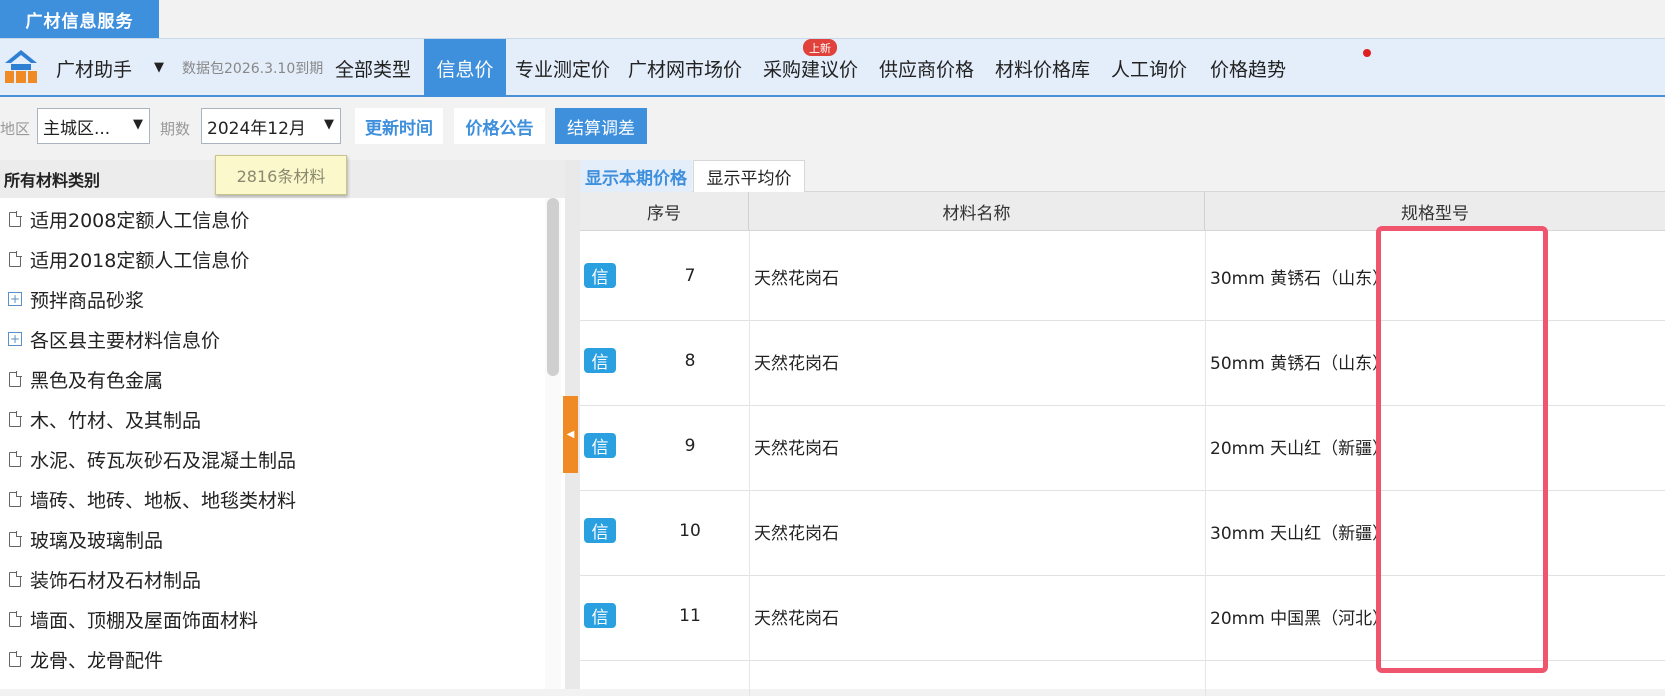  What do you see at coordinates (926, 68) in the screenshot?
I see `nav-supplier-price: 供应商价格` at bounding box center [926, 68].